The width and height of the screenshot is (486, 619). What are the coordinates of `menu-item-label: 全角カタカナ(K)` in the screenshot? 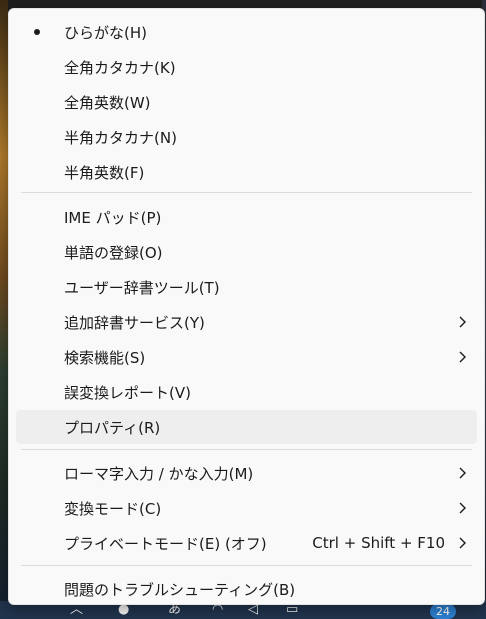 It's located at (120, 67).